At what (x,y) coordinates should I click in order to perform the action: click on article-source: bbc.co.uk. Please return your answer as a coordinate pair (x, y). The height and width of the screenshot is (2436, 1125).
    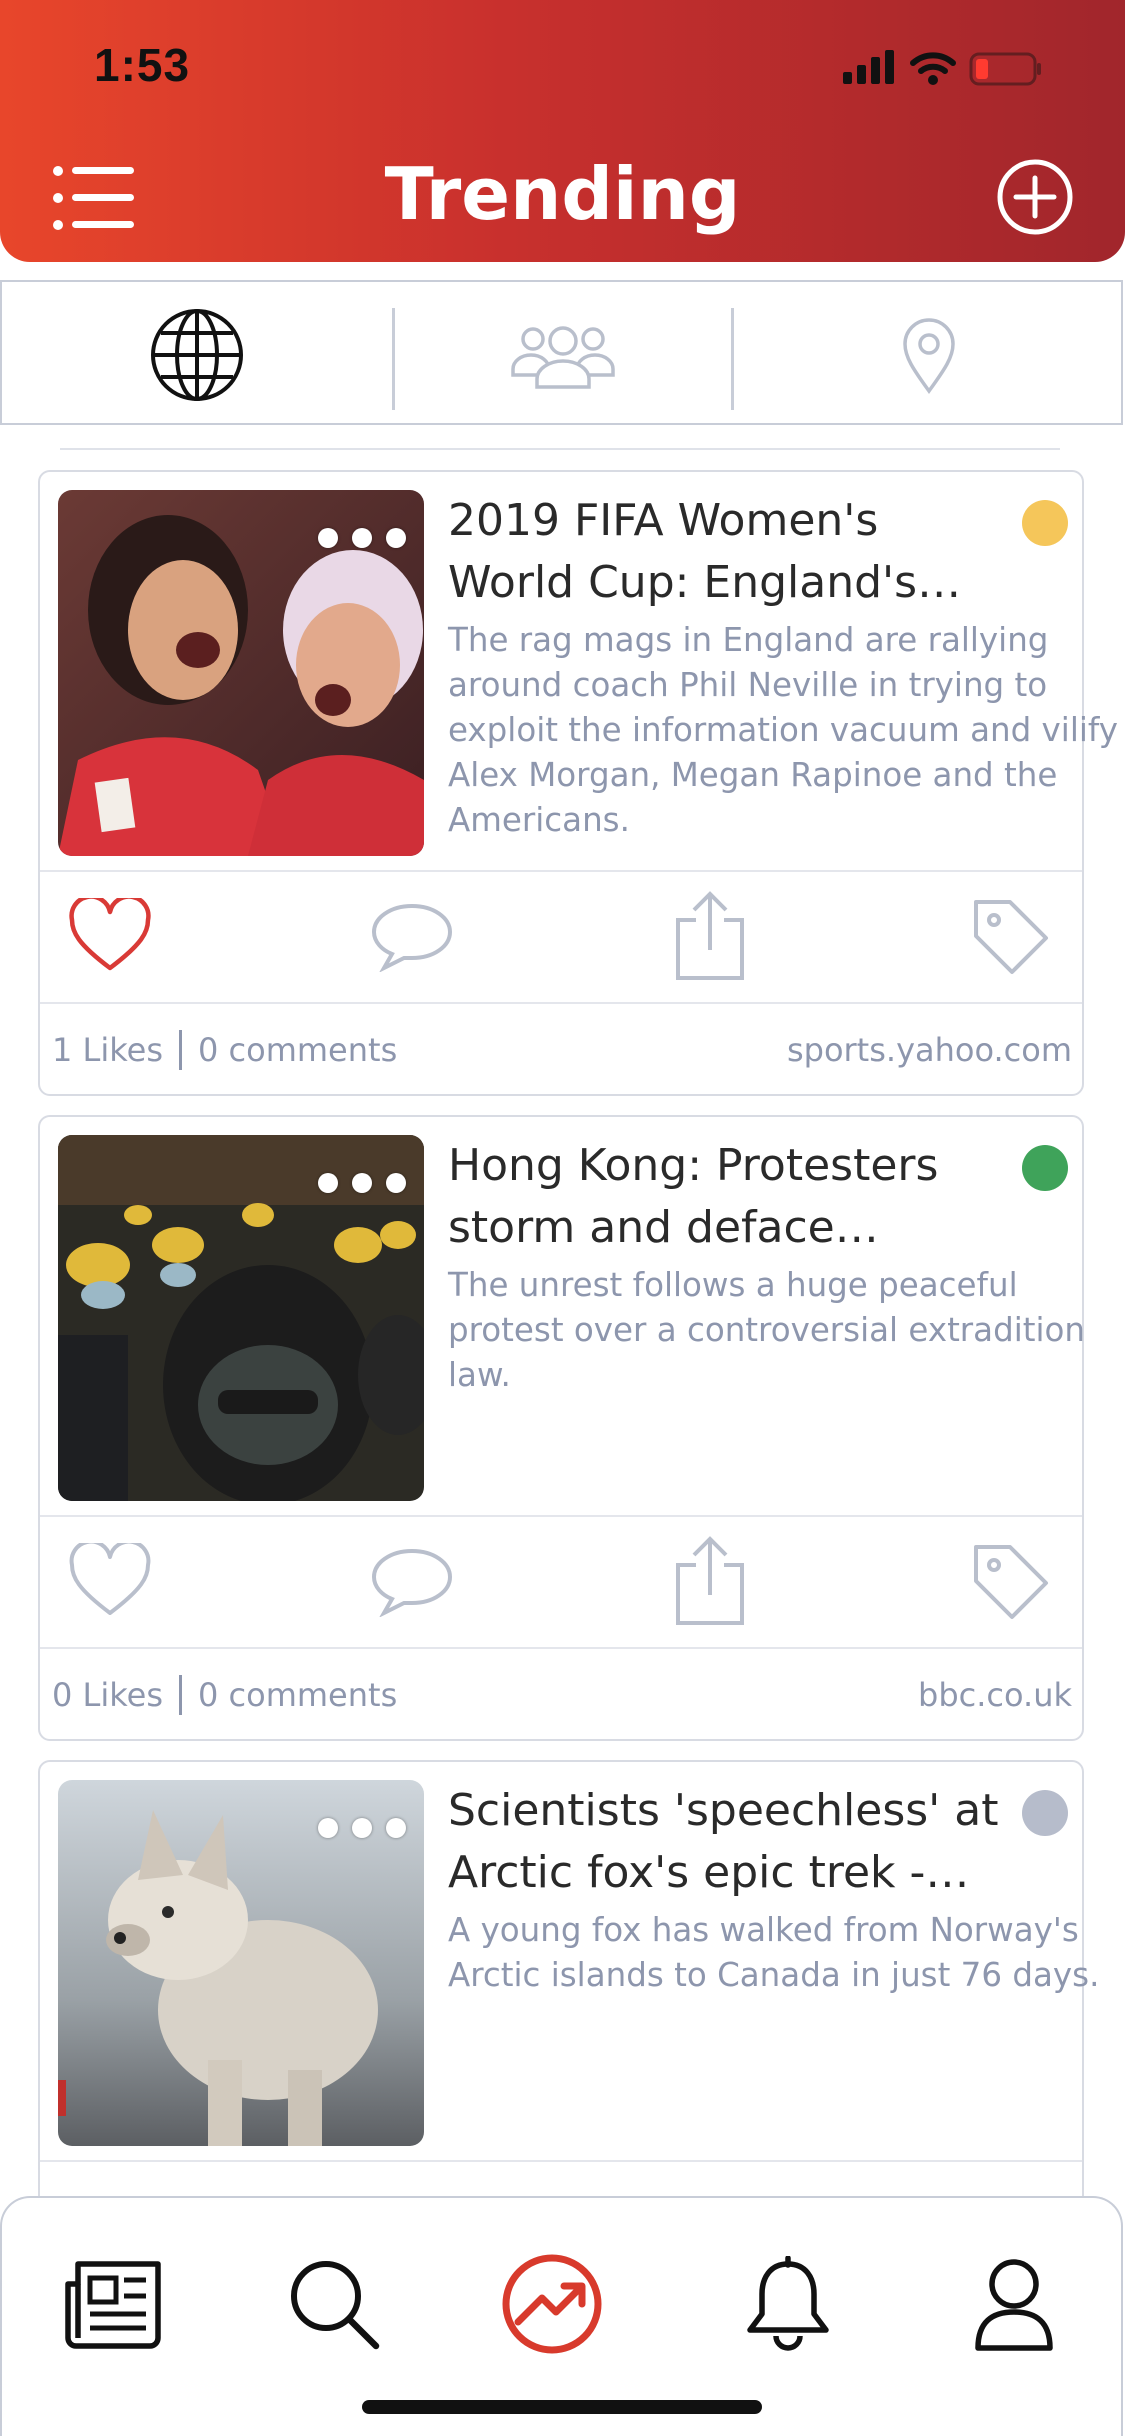
    Looking at the image, I should click on (995, 1695).